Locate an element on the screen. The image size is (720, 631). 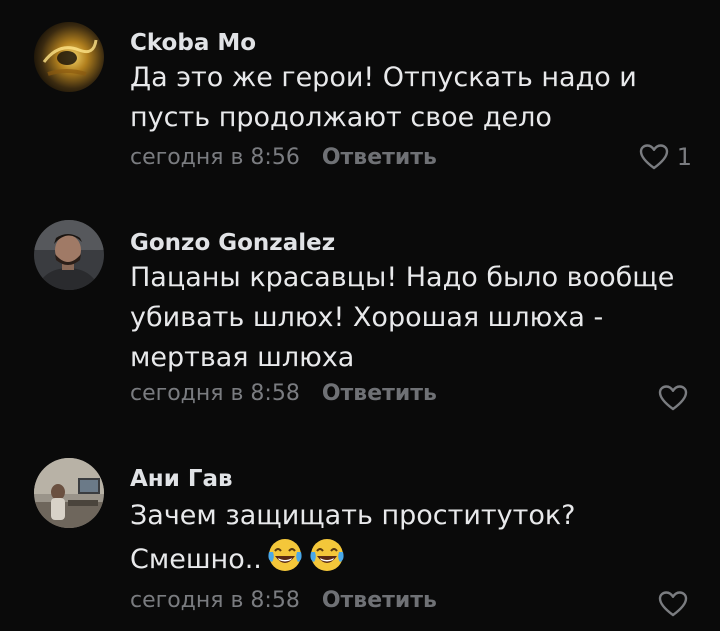
like-button: 1 is located at coordinates (665, 157).